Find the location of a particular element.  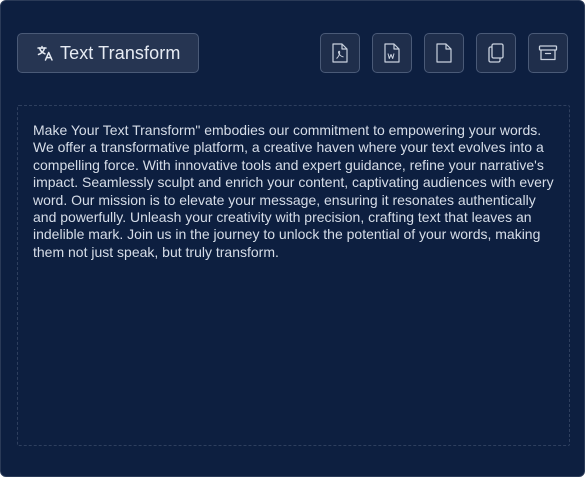

text-transform-button: Text Transform is located at coordinates (108, 53).